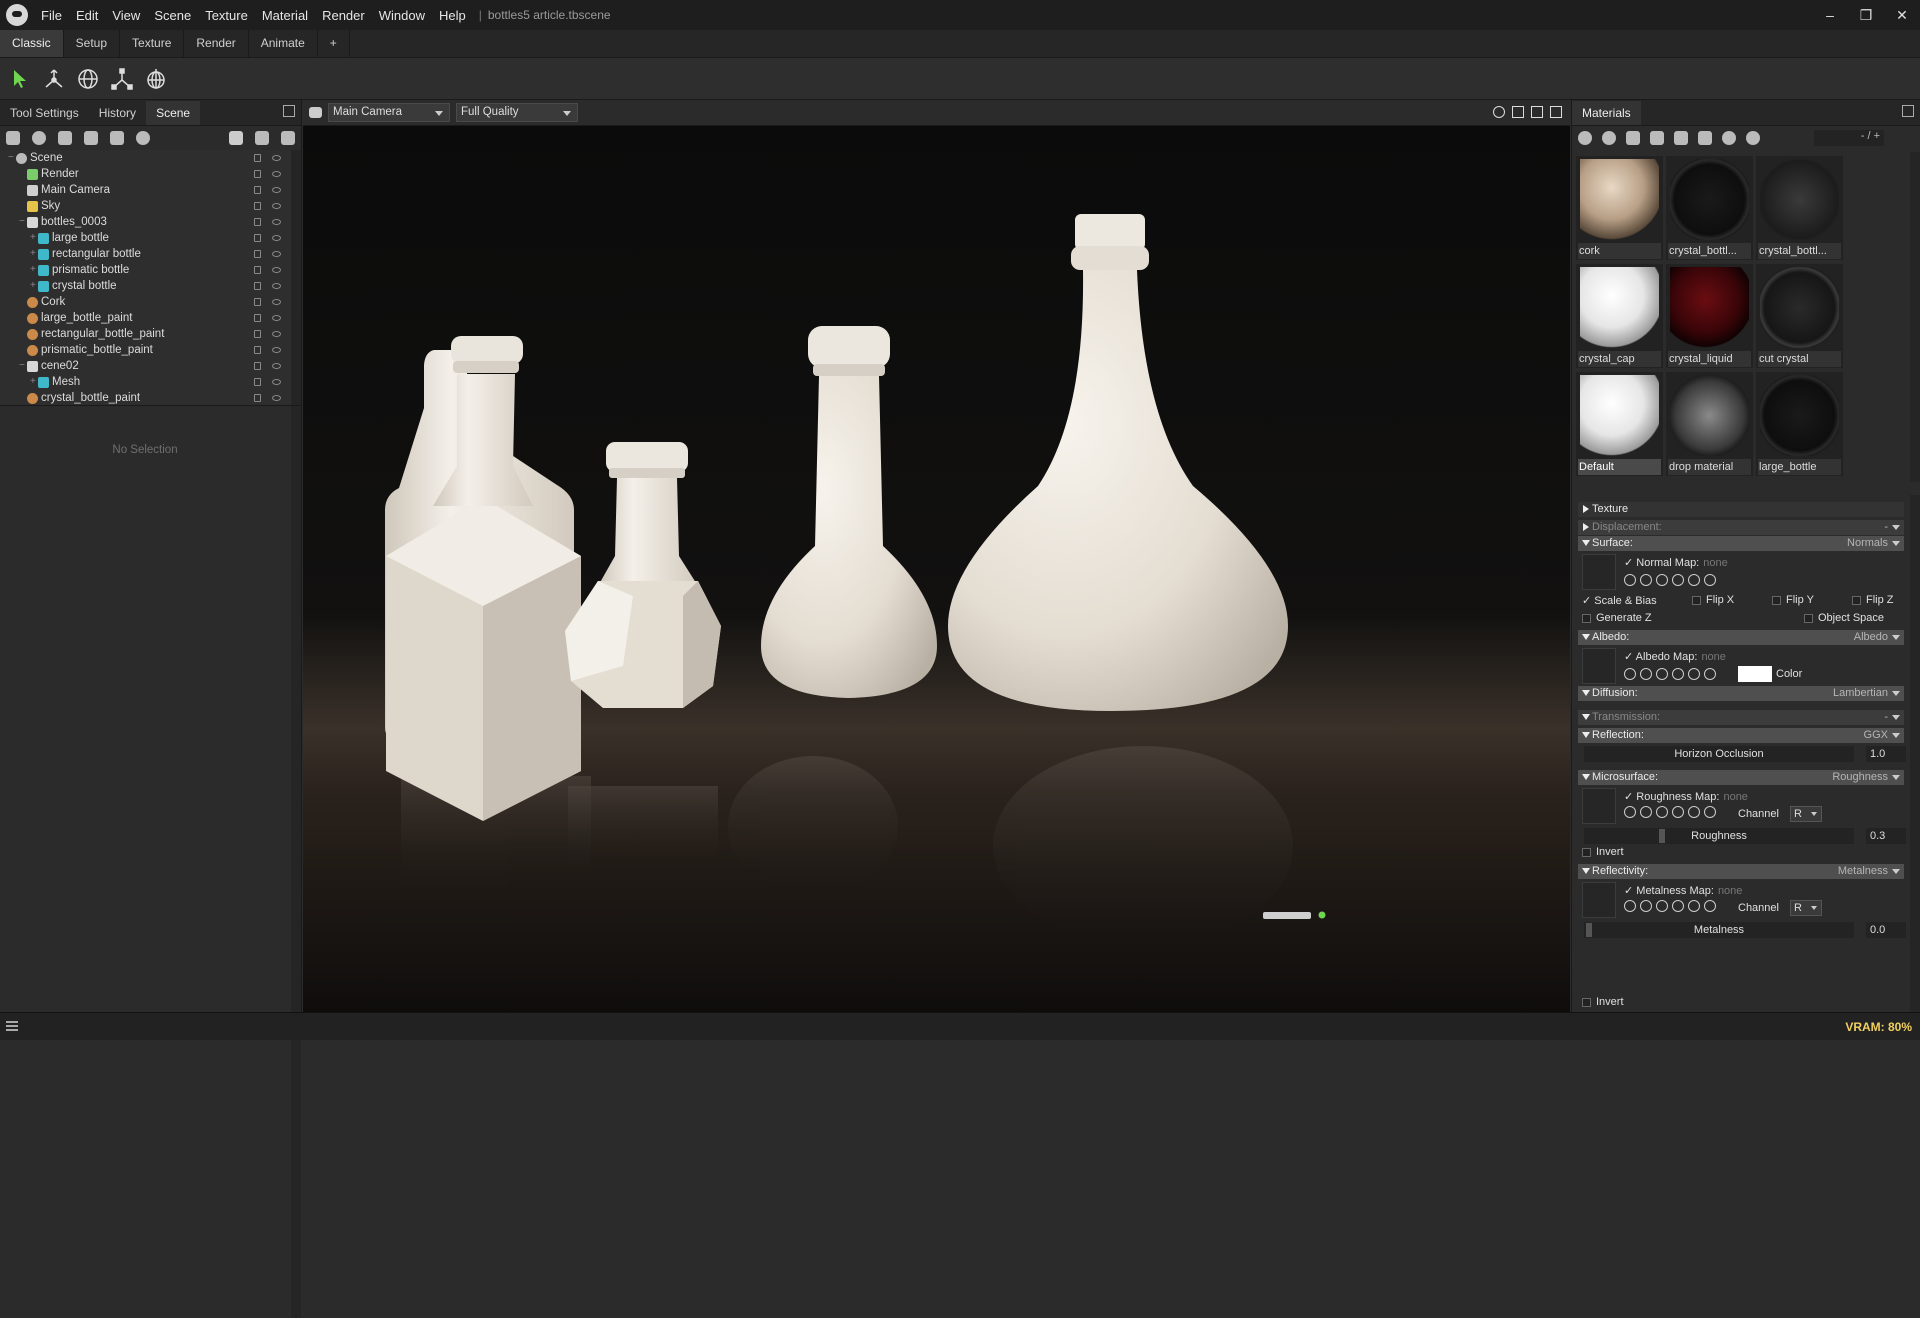 The image size is (1920, 1318). What do you see at coordinates (1741, 637) in the screenshot?
I see `albedo-section: Albedo` at bounding box center [1741, 637].